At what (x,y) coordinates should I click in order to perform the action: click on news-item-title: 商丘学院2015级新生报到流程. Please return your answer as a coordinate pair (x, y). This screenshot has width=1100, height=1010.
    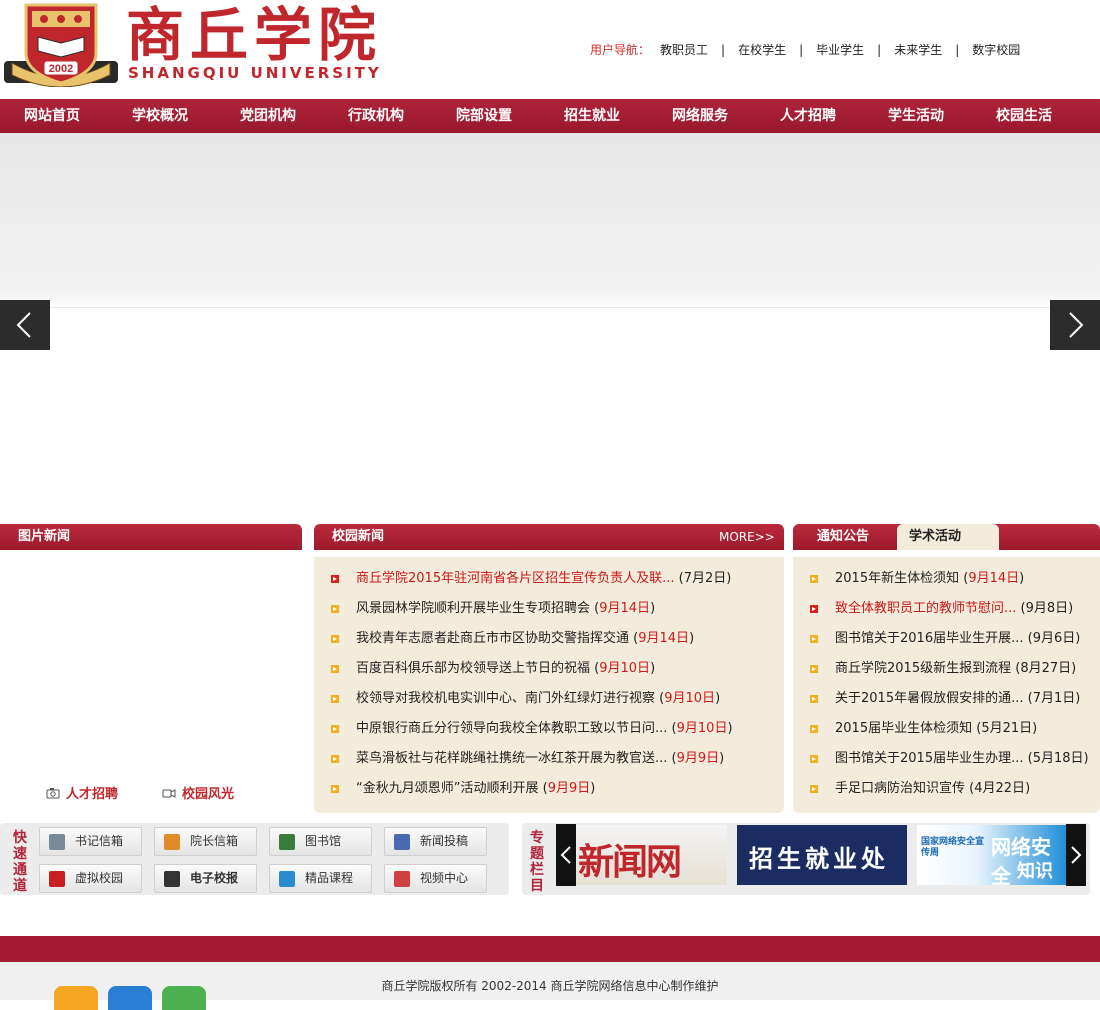
    Looking at the image, I should click on (923, 668).